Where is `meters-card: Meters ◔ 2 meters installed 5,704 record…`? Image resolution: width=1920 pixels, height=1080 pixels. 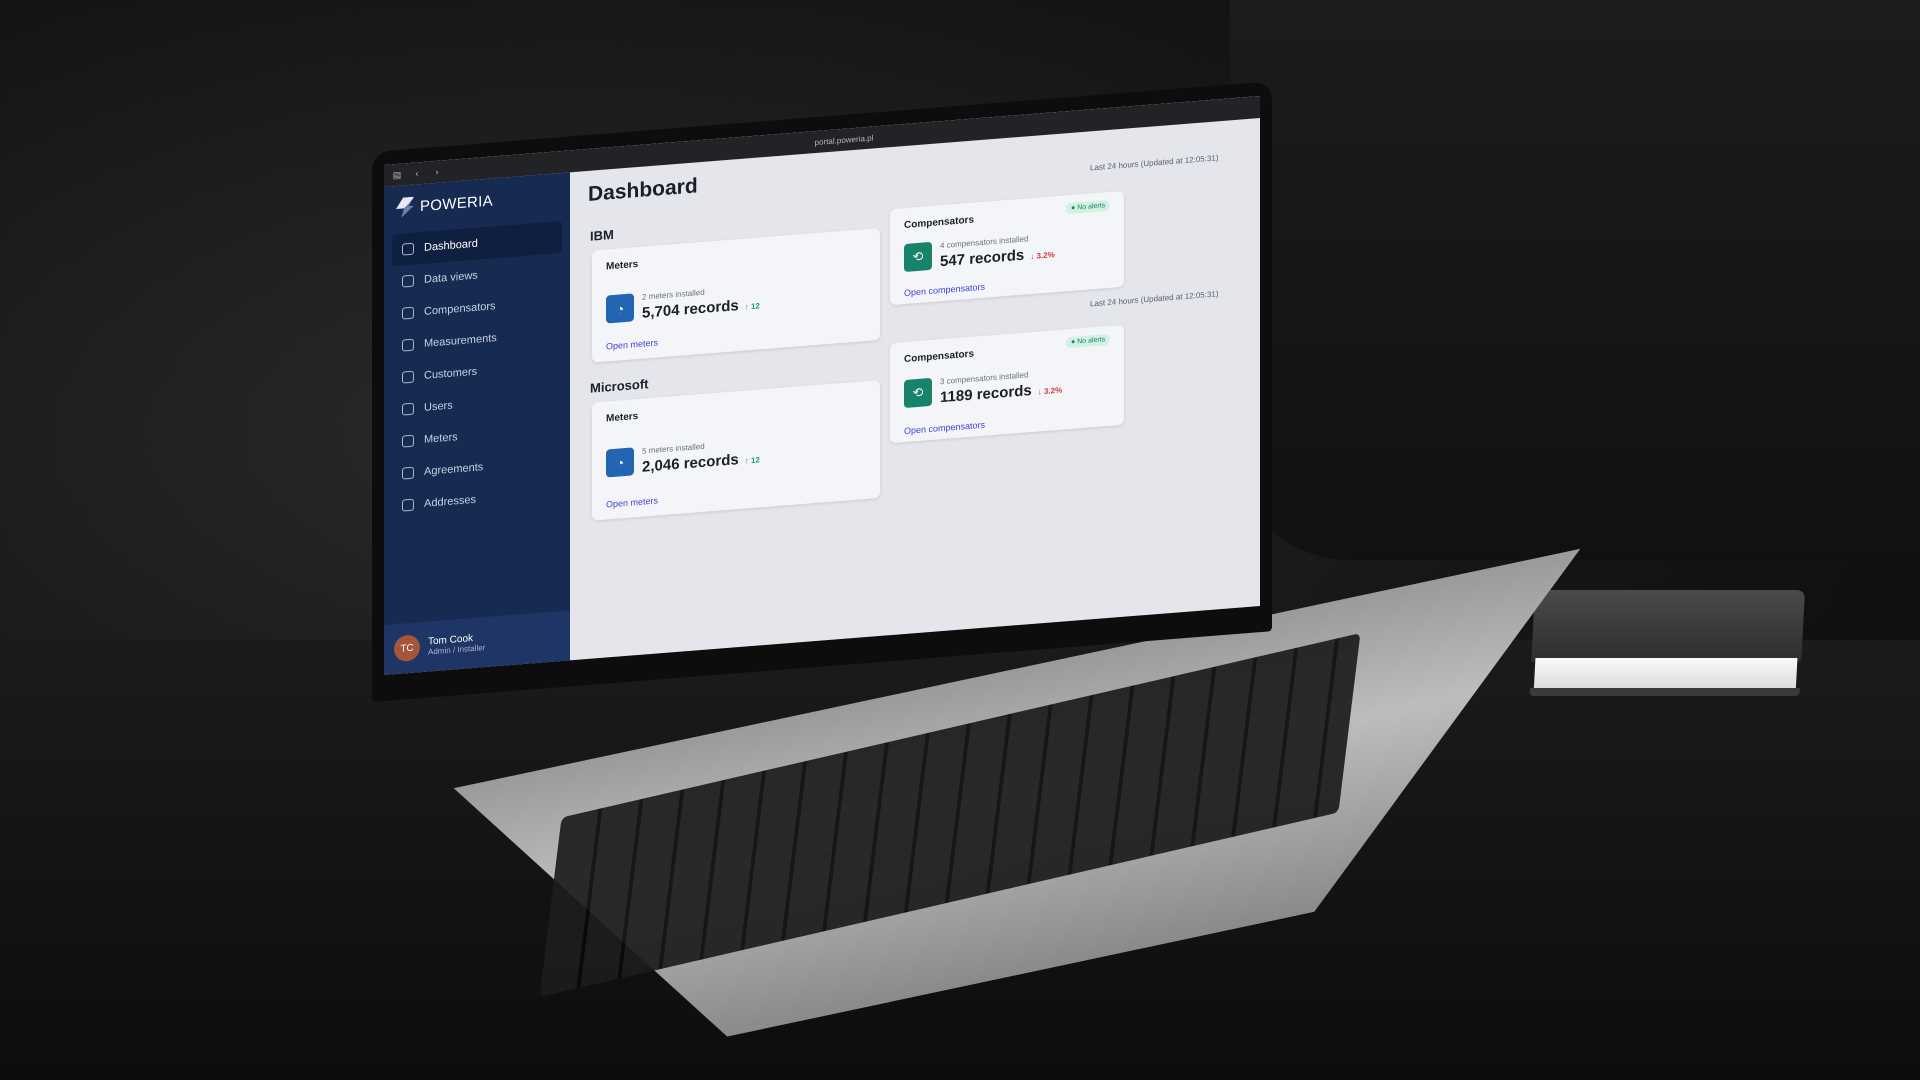 meters-card: Meters ◔ 2 meters installed 5,704 record… is located at coordinates (736, 295).